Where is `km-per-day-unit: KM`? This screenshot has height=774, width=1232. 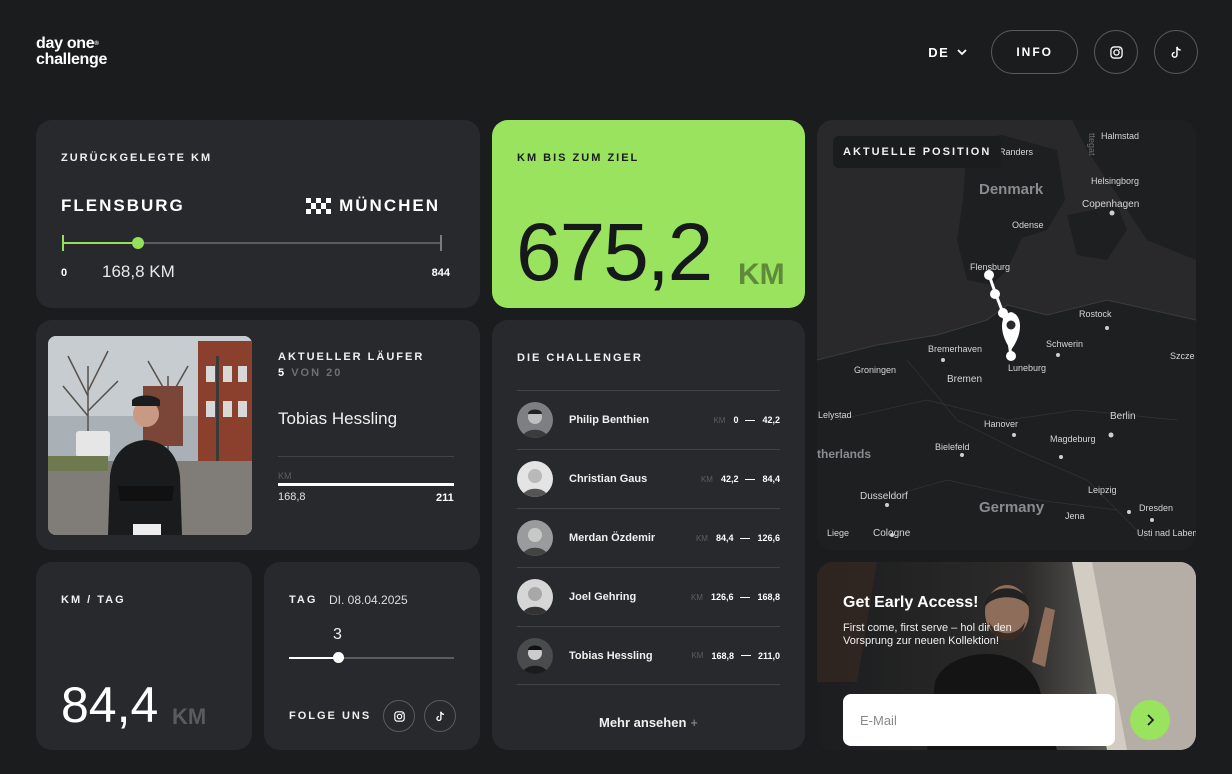
km-per-day-unit: KM is located at coordinates (189, 716).